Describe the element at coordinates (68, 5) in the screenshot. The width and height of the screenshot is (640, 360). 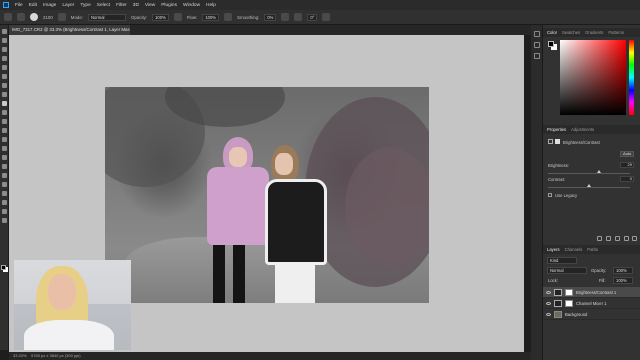
I see `menu-layer: Layer` at that location.